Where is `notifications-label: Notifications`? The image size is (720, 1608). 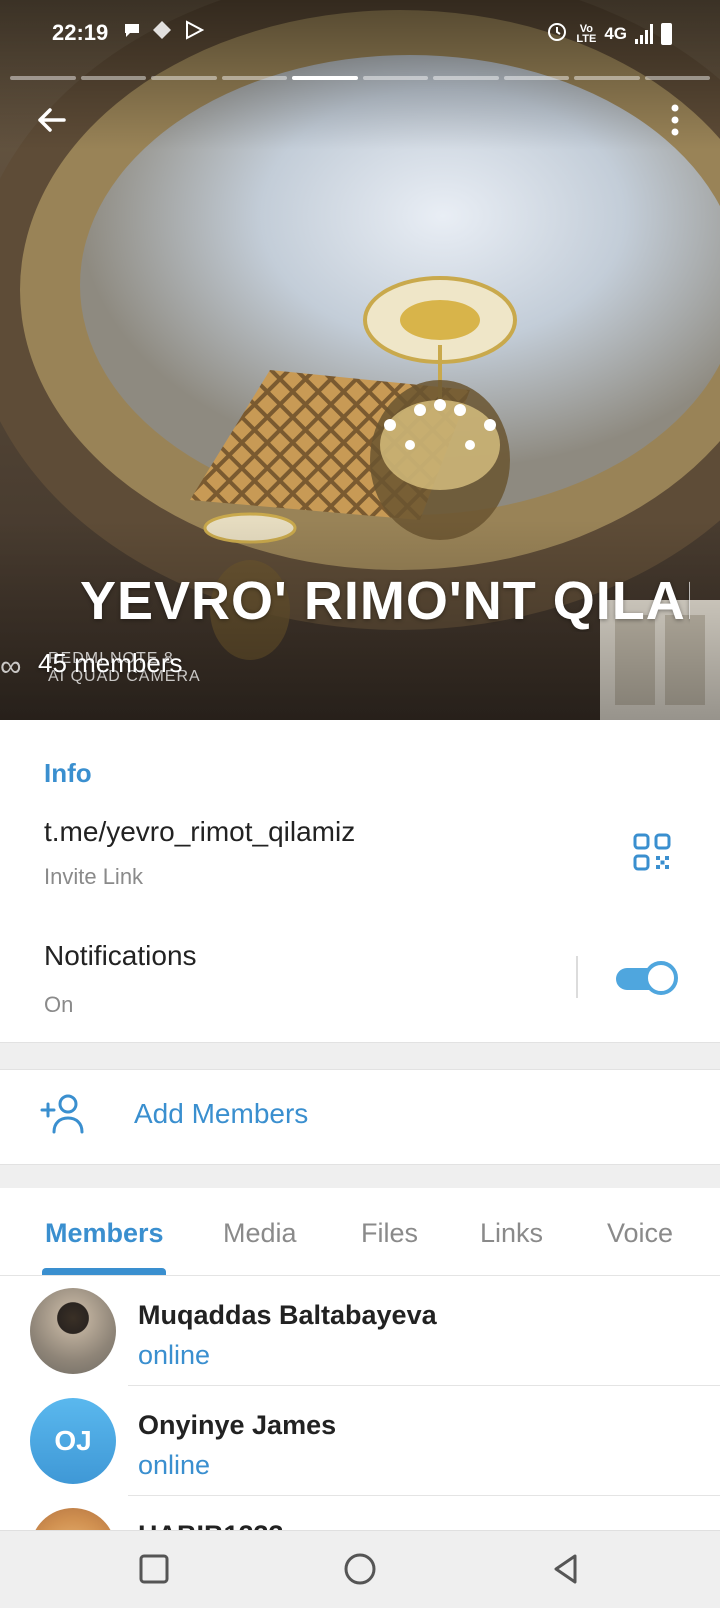
notifications-label: Notifications is located at coordinates (120, 956).